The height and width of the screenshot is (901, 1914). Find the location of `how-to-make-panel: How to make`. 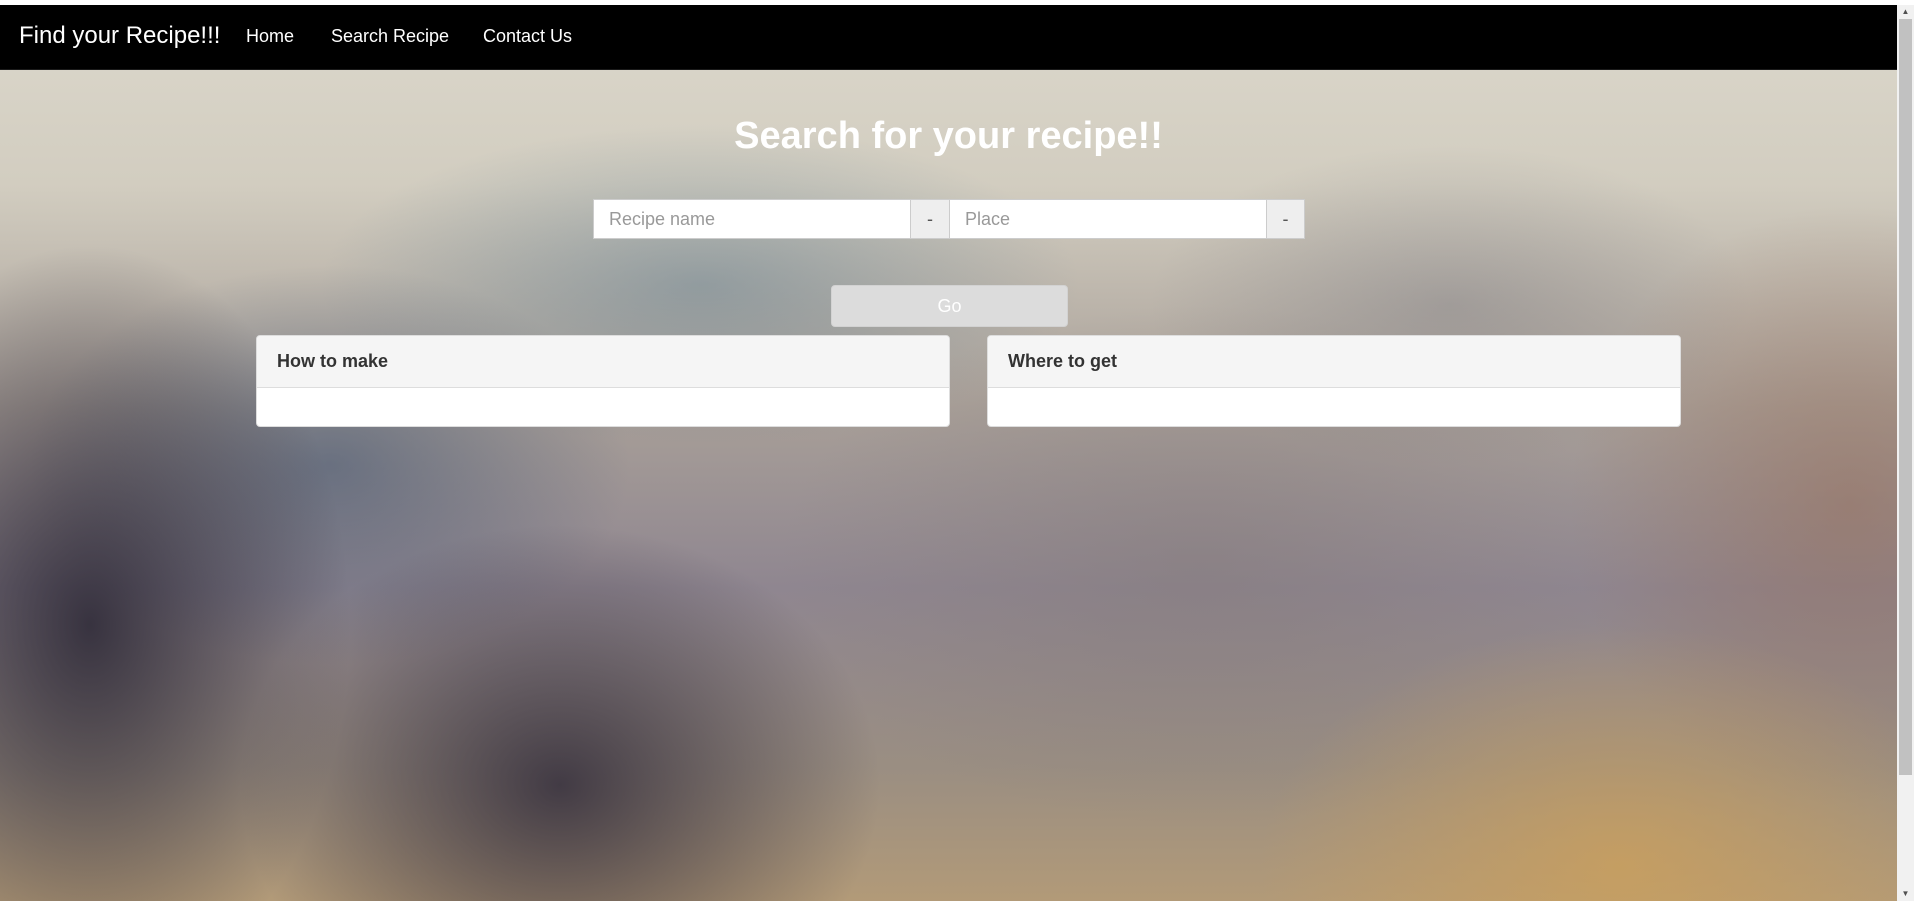

how-to-make-panel: How to make is located at coordinates (603, 381).